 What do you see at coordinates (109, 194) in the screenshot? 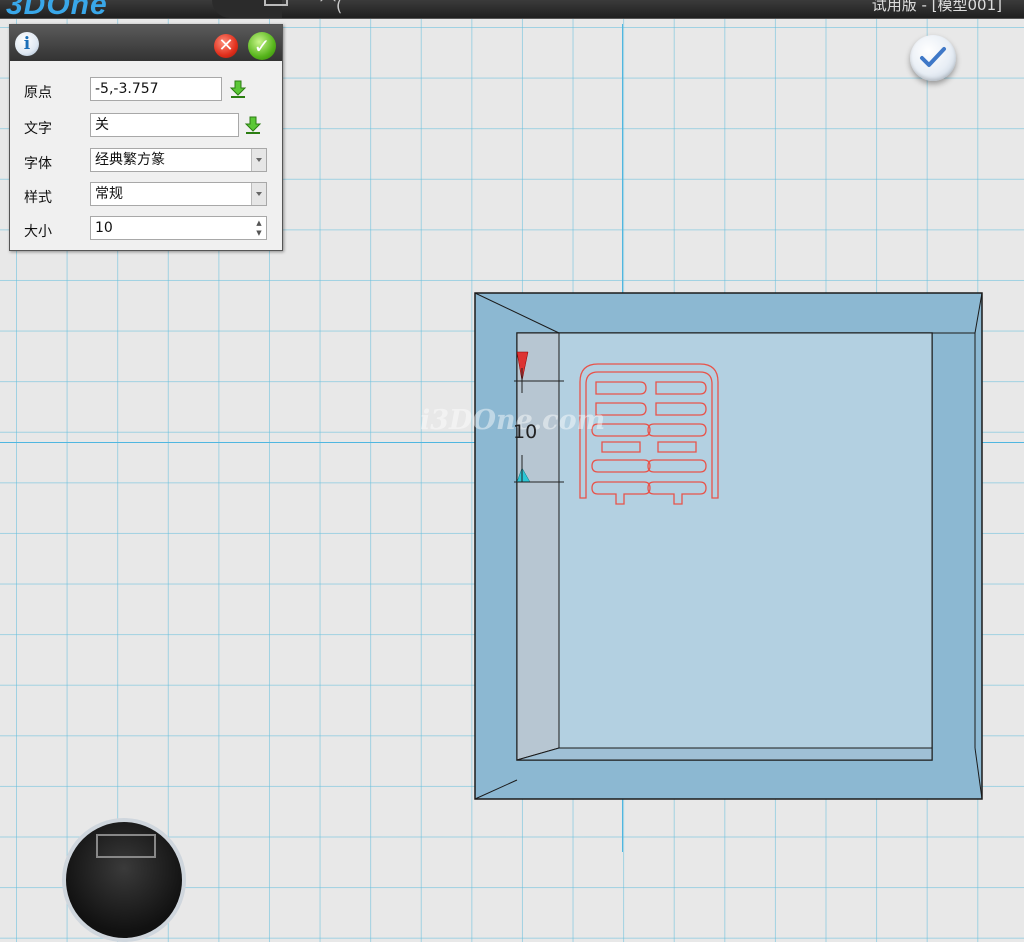
I see `style-select-value: 常规` at bounding box center [109, 194].